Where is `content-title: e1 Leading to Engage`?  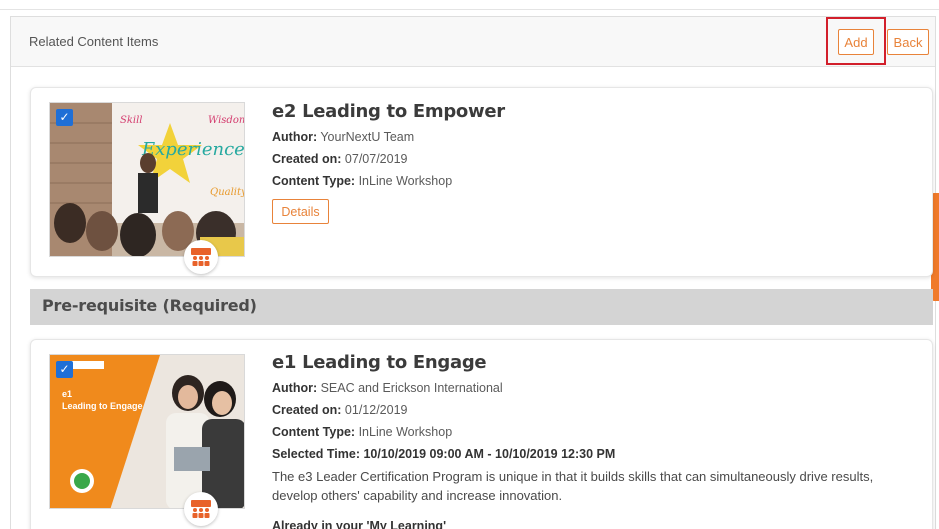
content-title: e1 Leading to Engage is located at coordinates (379, 362).